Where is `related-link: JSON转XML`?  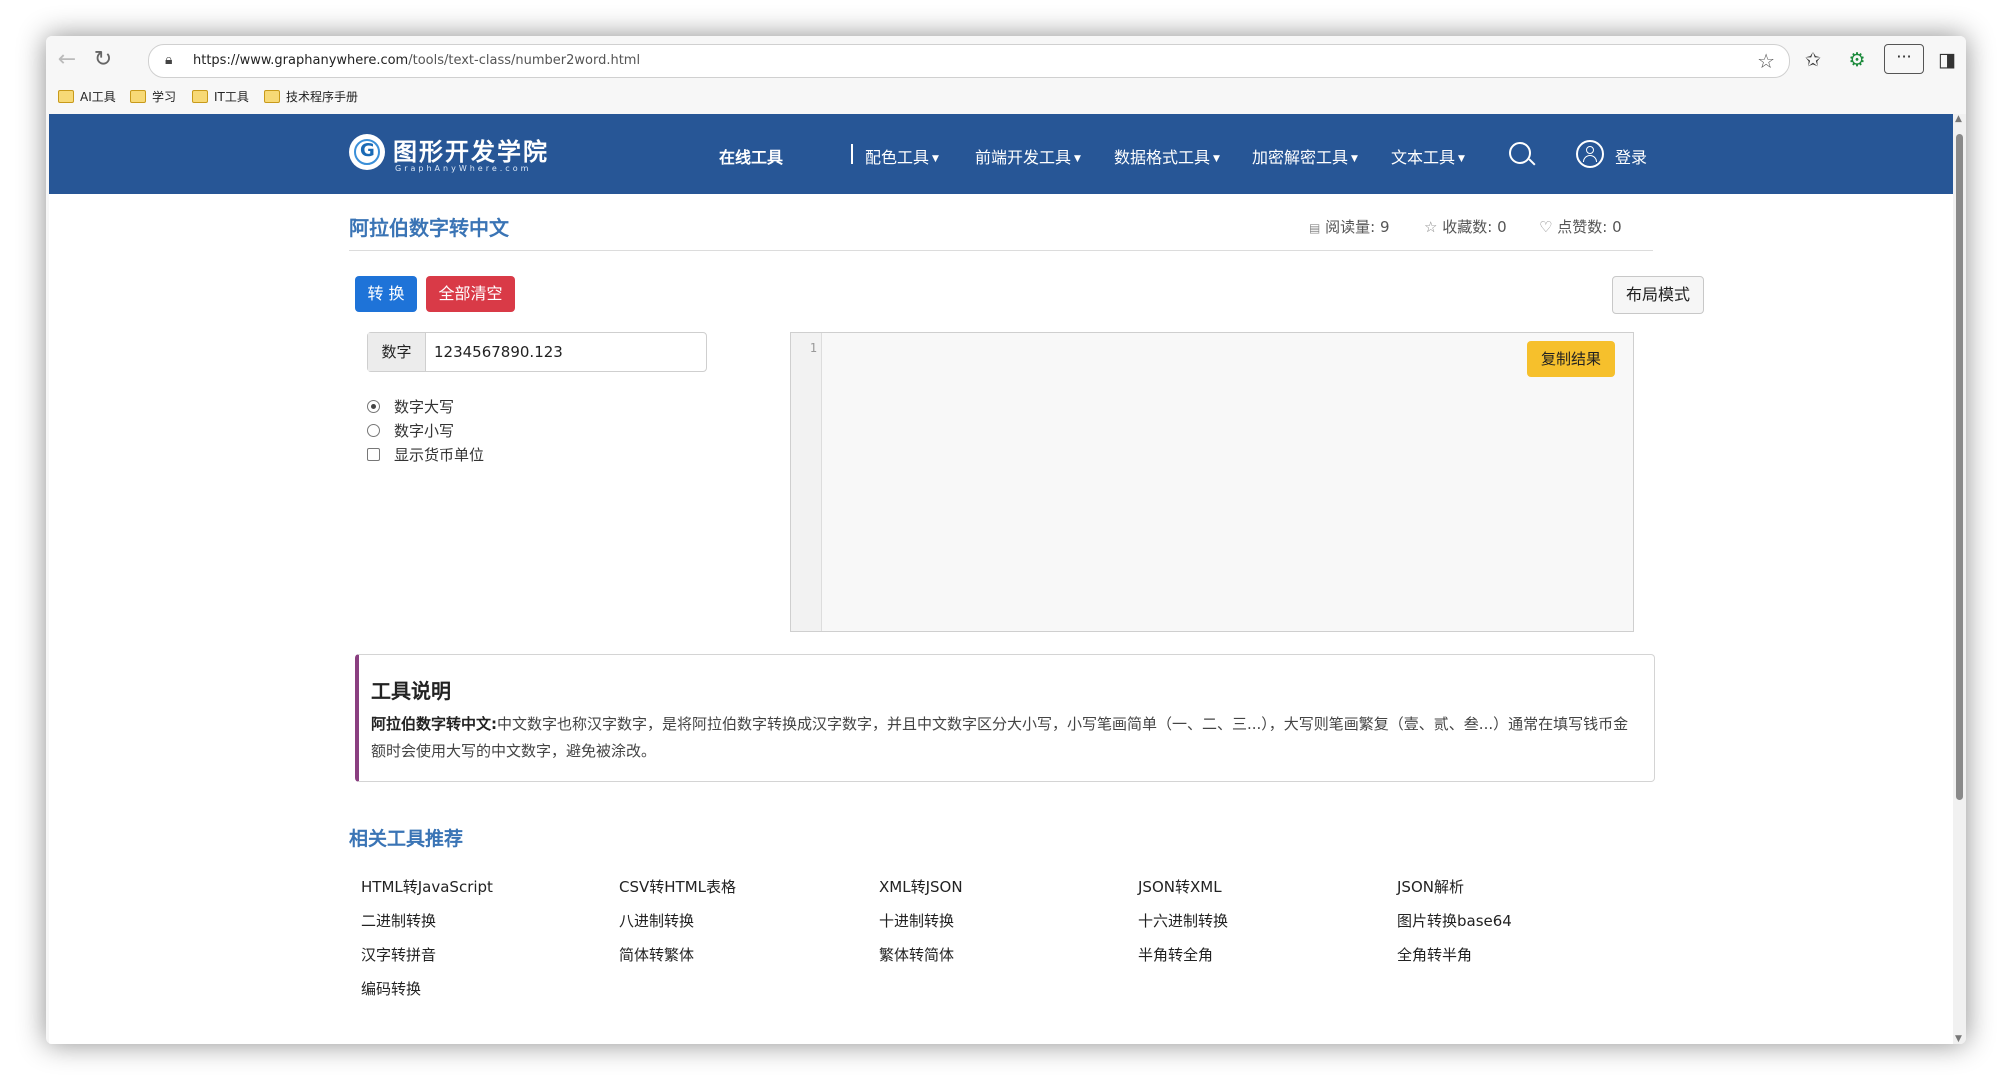 related-link: JSON转XML is located at coordinates (1180, 886).